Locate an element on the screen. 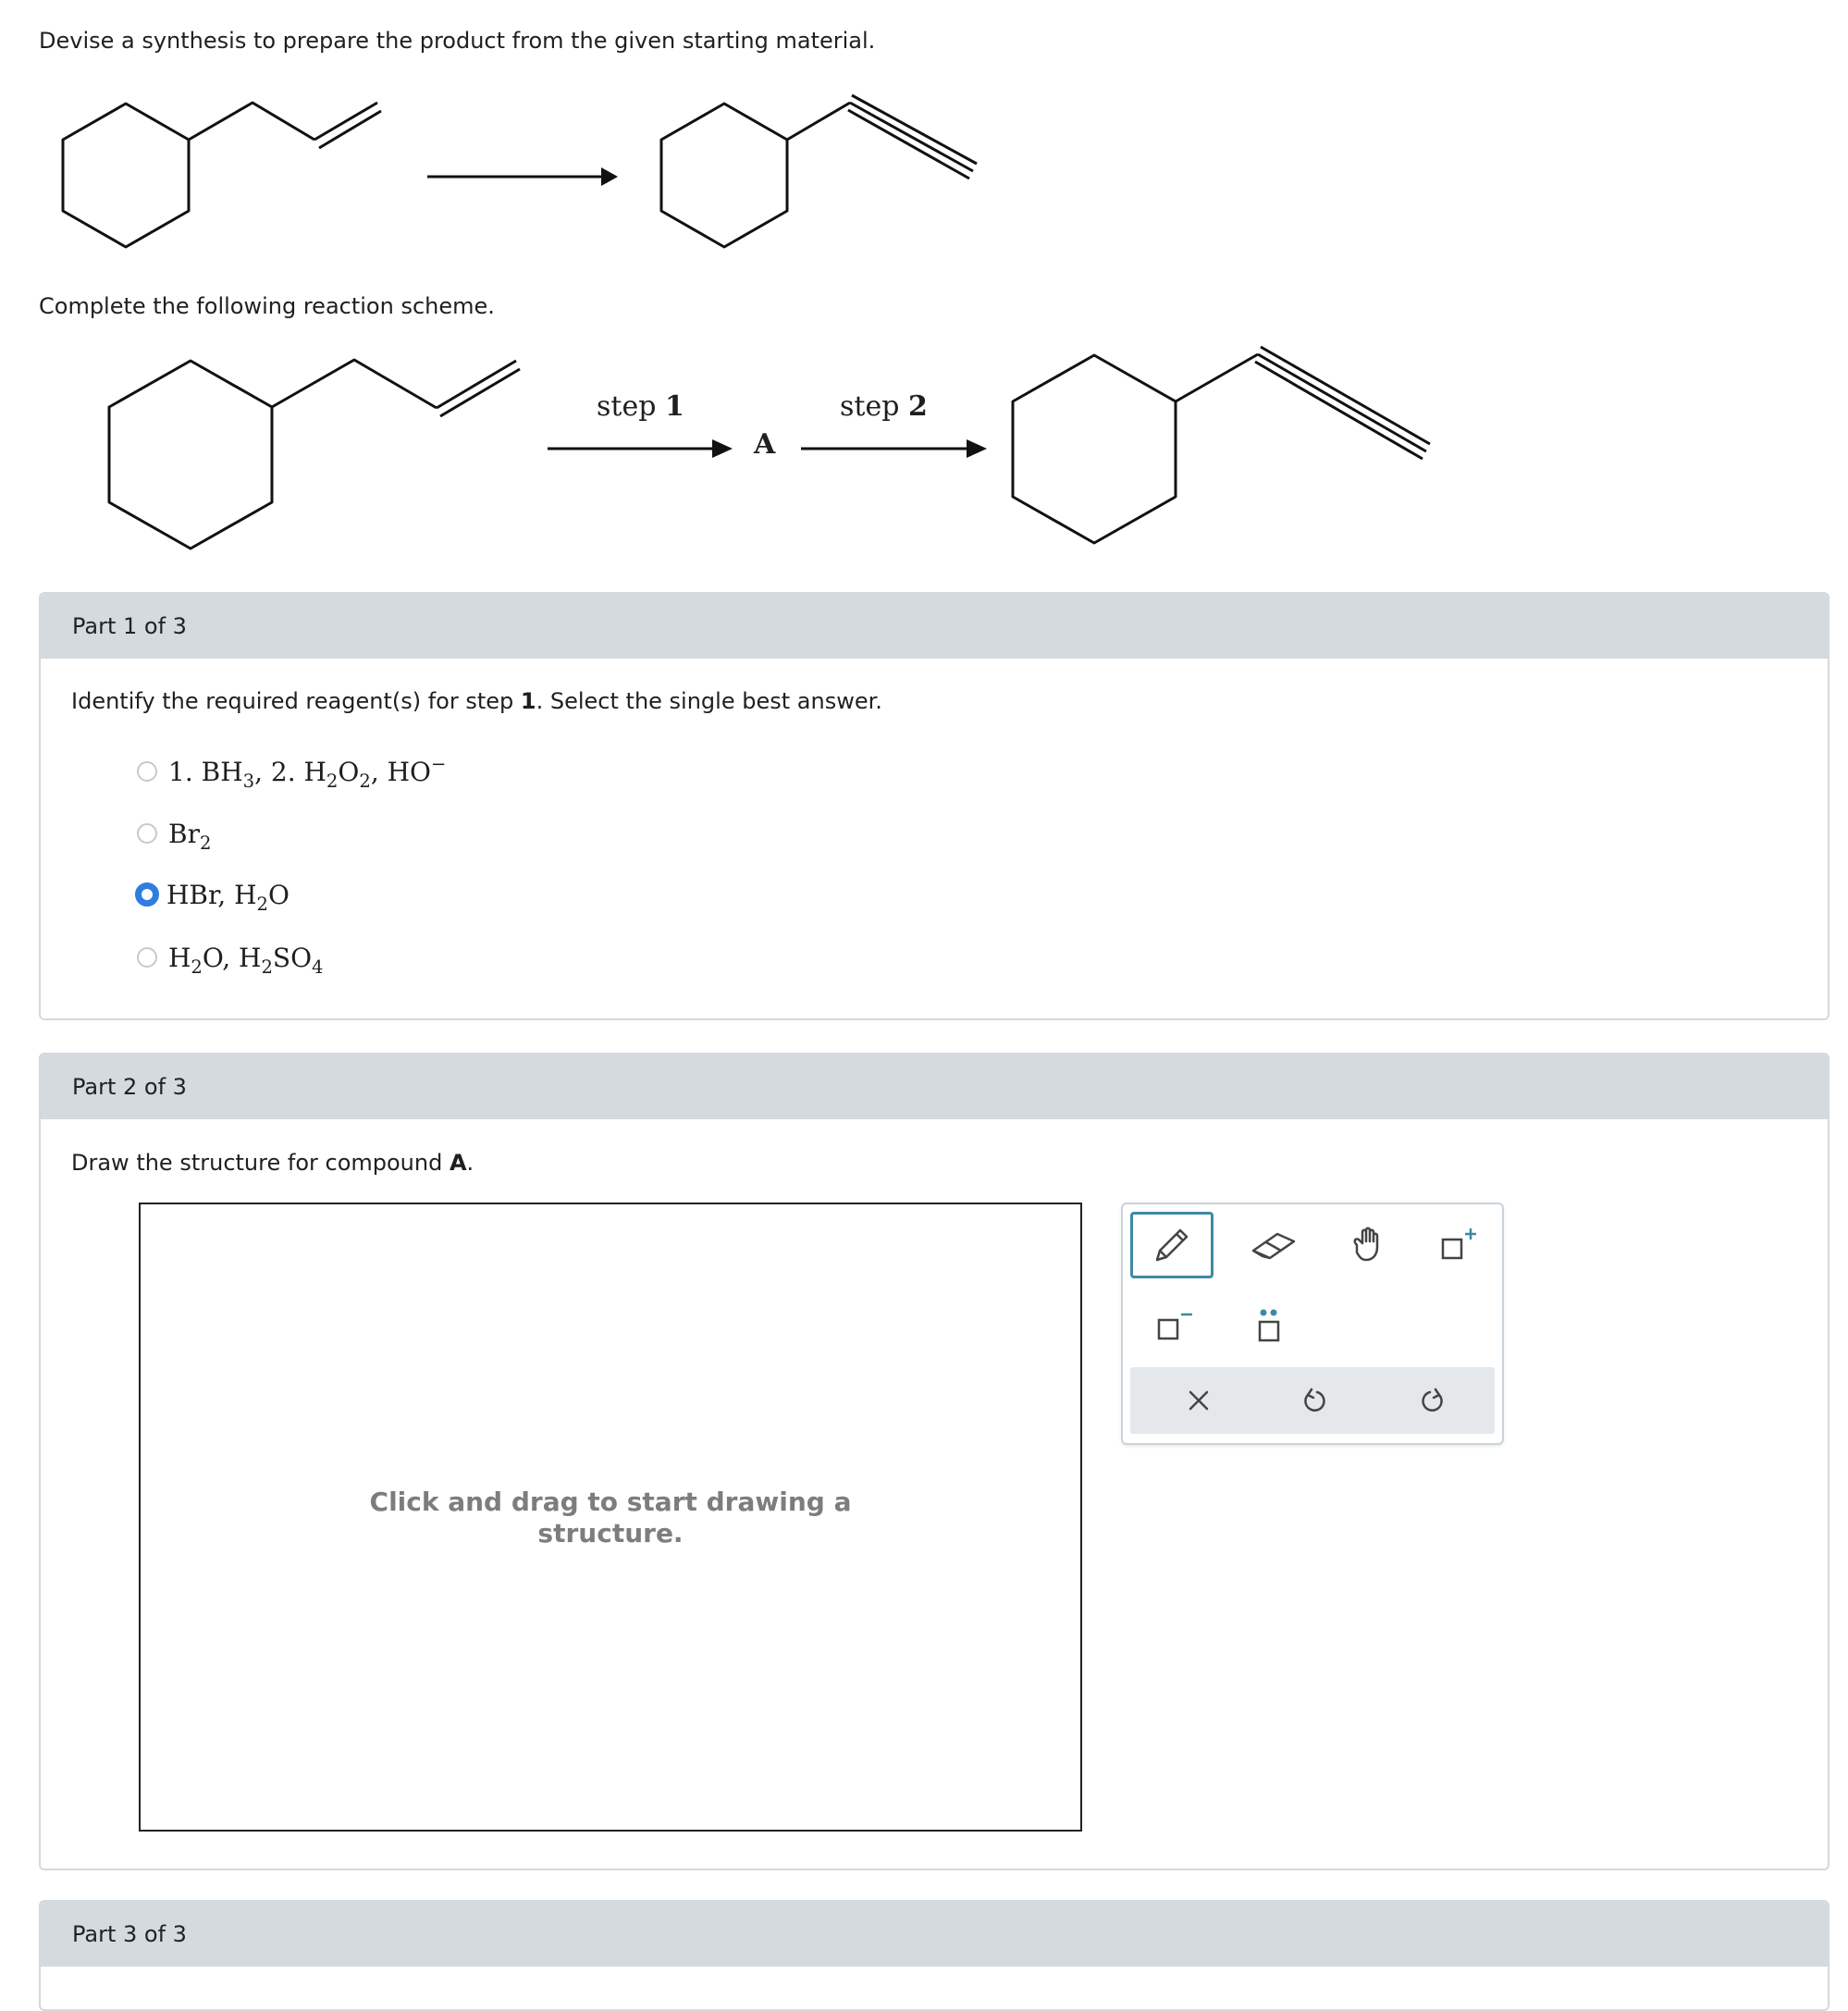  eraser-icon is located at coordinates (1274, 1246).